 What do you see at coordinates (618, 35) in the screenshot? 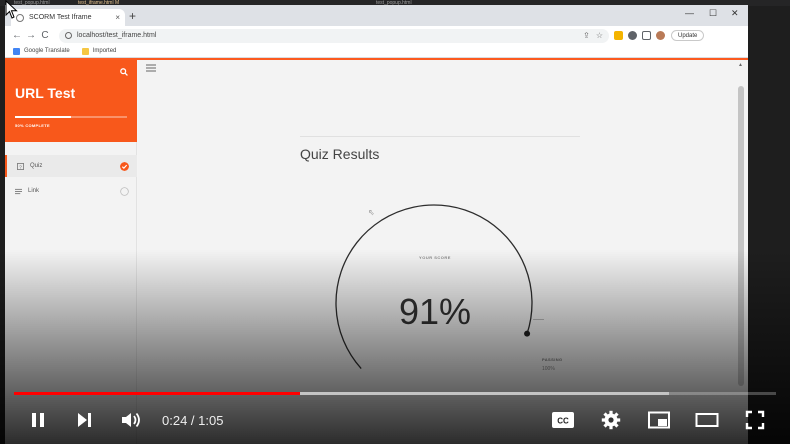
I see `extension-icon` at bounding box center [618, 35].